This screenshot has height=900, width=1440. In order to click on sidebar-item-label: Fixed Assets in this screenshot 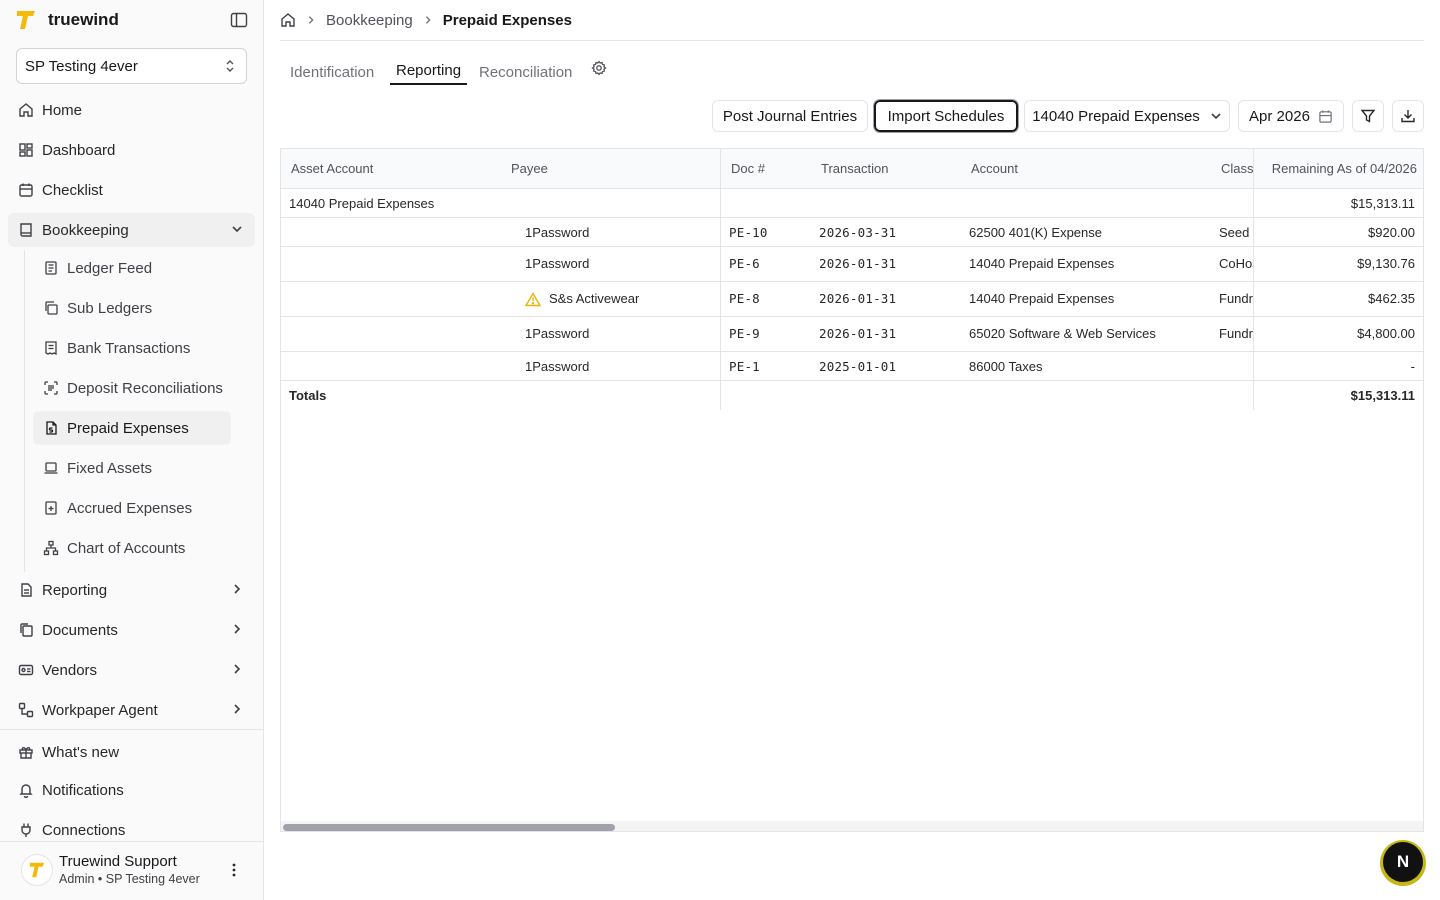, I will do `click(110, 468)`.